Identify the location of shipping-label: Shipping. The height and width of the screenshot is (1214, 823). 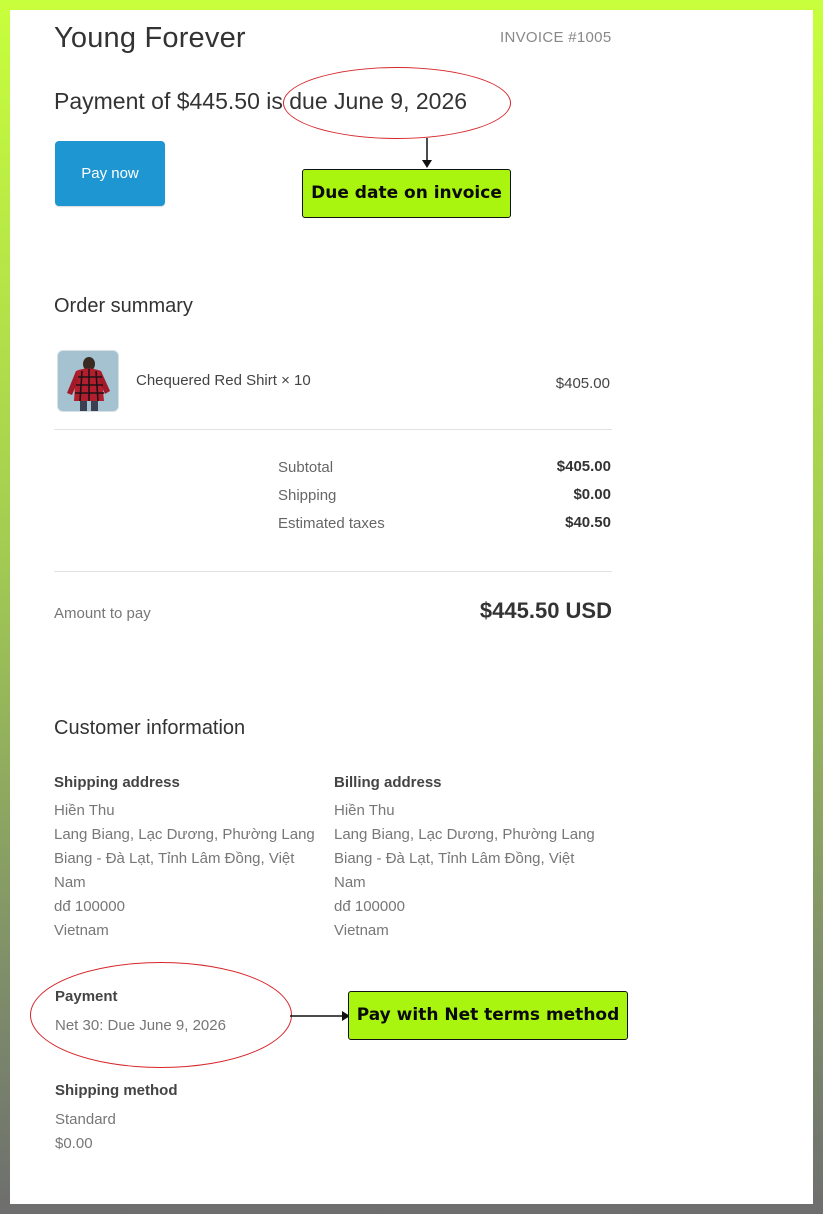
(307, 495).